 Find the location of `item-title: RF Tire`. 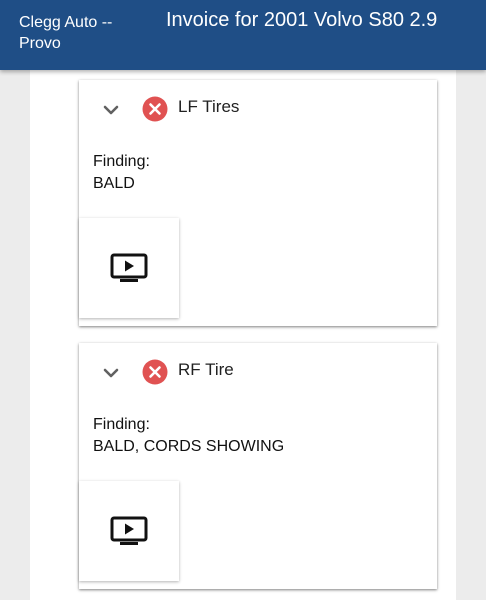

item-title: RF Tire is located at coordinates (206, 369).